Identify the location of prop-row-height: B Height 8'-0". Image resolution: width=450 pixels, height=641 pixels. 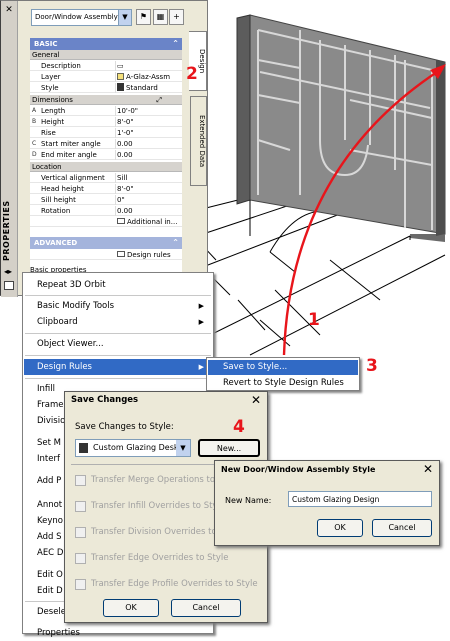
(106, 122).